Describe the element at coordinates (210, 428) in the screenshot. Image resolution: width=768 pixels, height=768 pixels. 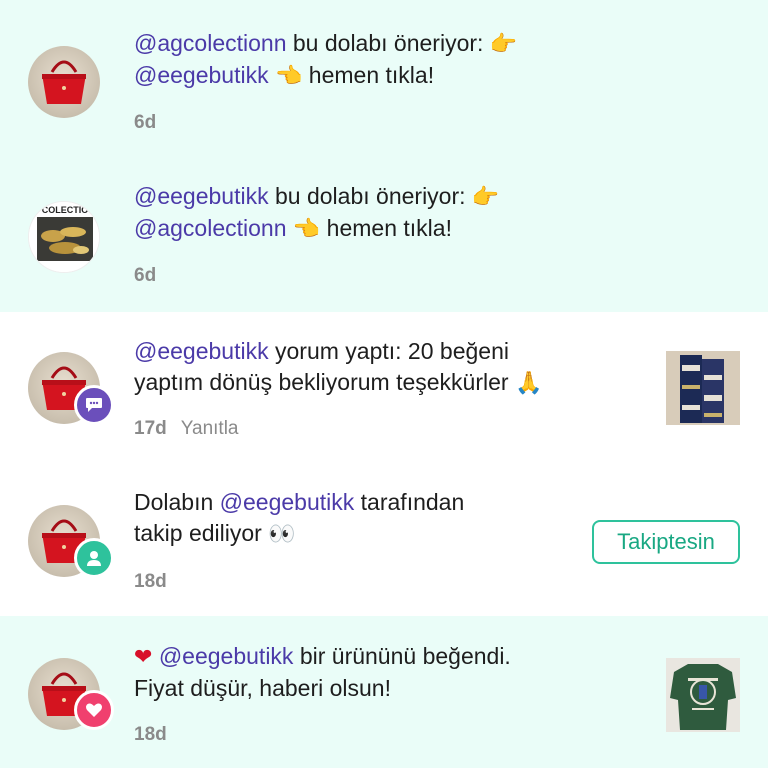
I see `reply-link: Yanıtla` at that location.